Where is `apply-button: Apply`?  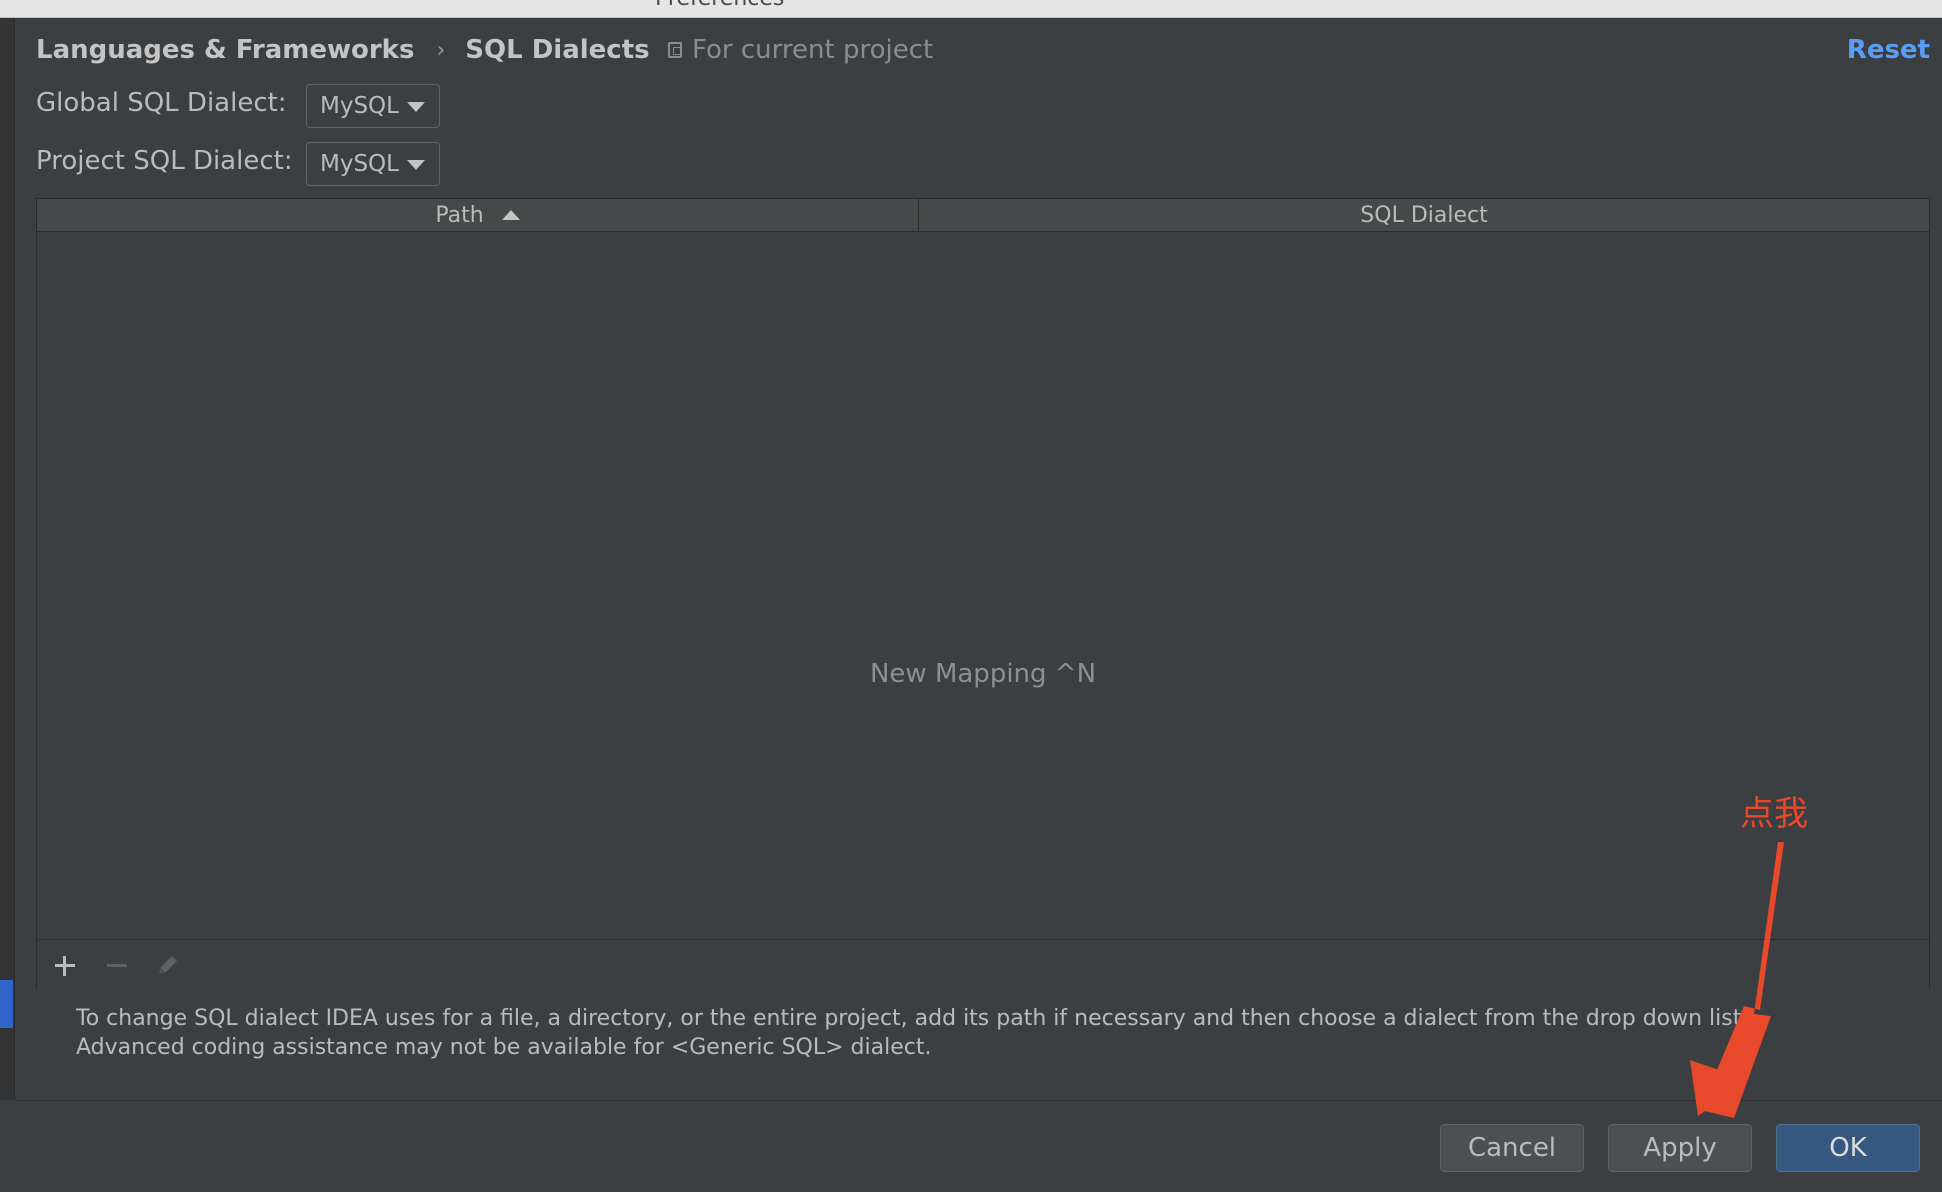
apply-button: Apply is located at coordinates (1680, 1148).